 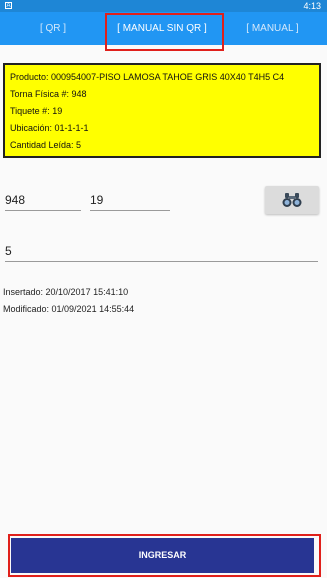 I want to click on tiquete-line: Tiquete #: 19, so click(x=36, y=111).